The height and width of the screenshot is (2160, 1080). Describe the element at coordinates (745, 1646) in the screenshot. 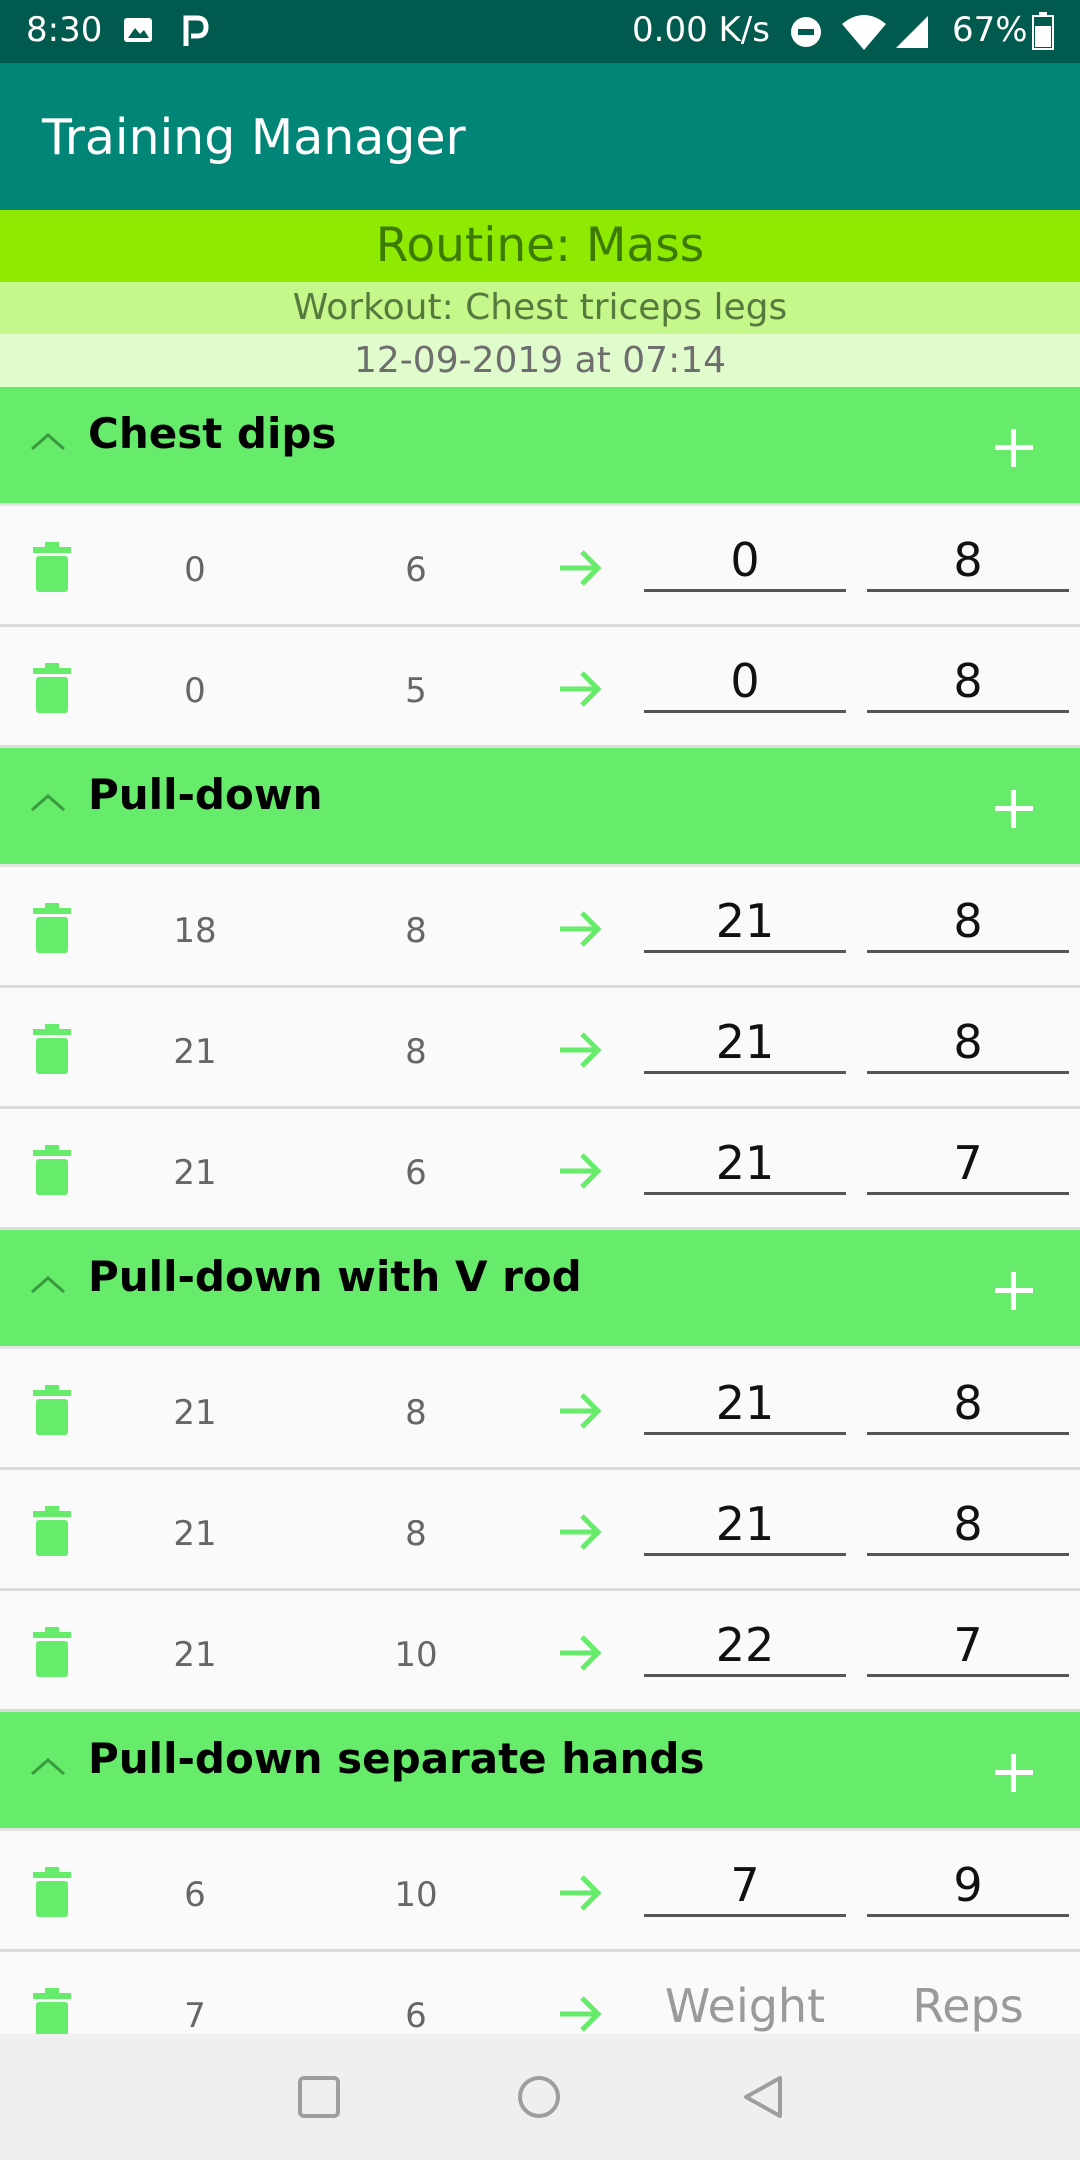

I see `weight-input: 22` at that location.